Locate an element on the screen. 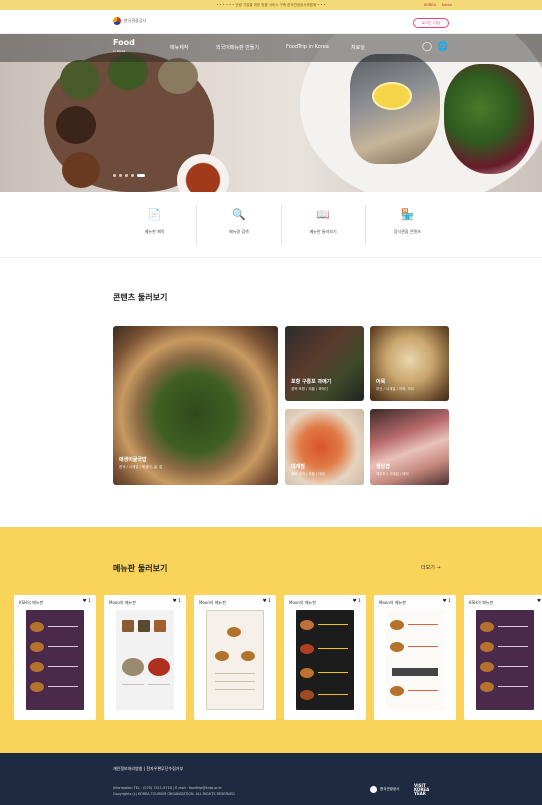 Image resolution: width=542 pixels, height=805 pixels. footer-org-logo: 한국관광공사 is located at coordinates (384, 789).